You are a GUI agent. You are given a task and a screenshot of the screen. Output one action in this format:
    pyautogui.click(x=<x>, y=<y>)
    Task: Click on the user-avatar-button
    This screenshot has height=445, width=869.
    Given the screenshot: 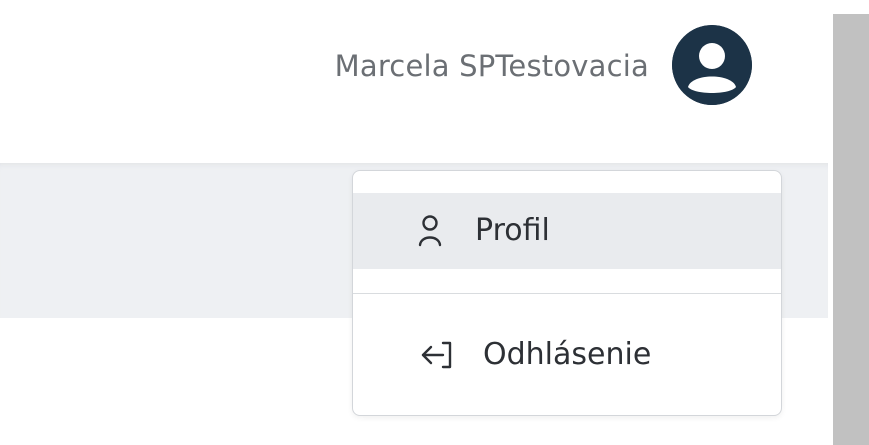 What is the action you would take?
    pyautogui.click(x=712, y=65)
    